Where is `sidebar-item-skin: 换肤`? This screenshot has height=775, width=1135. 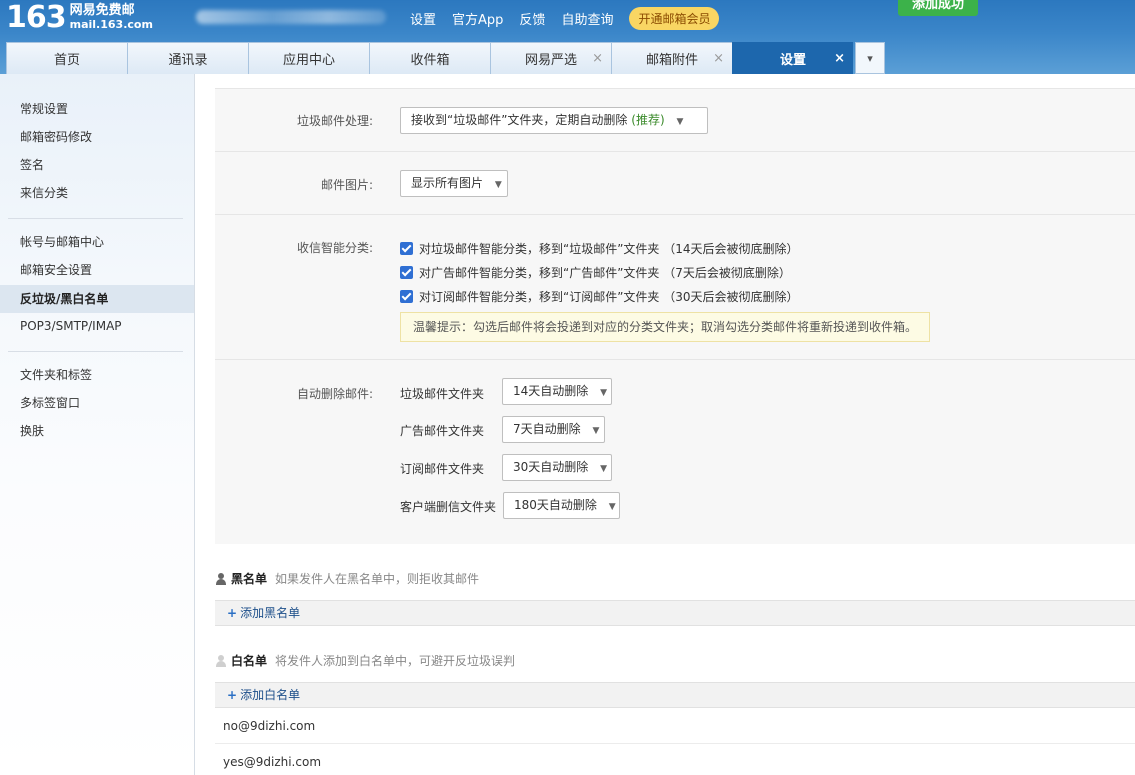 sidebar-item-skin: 换肤 is located at coordinates (97, 431).